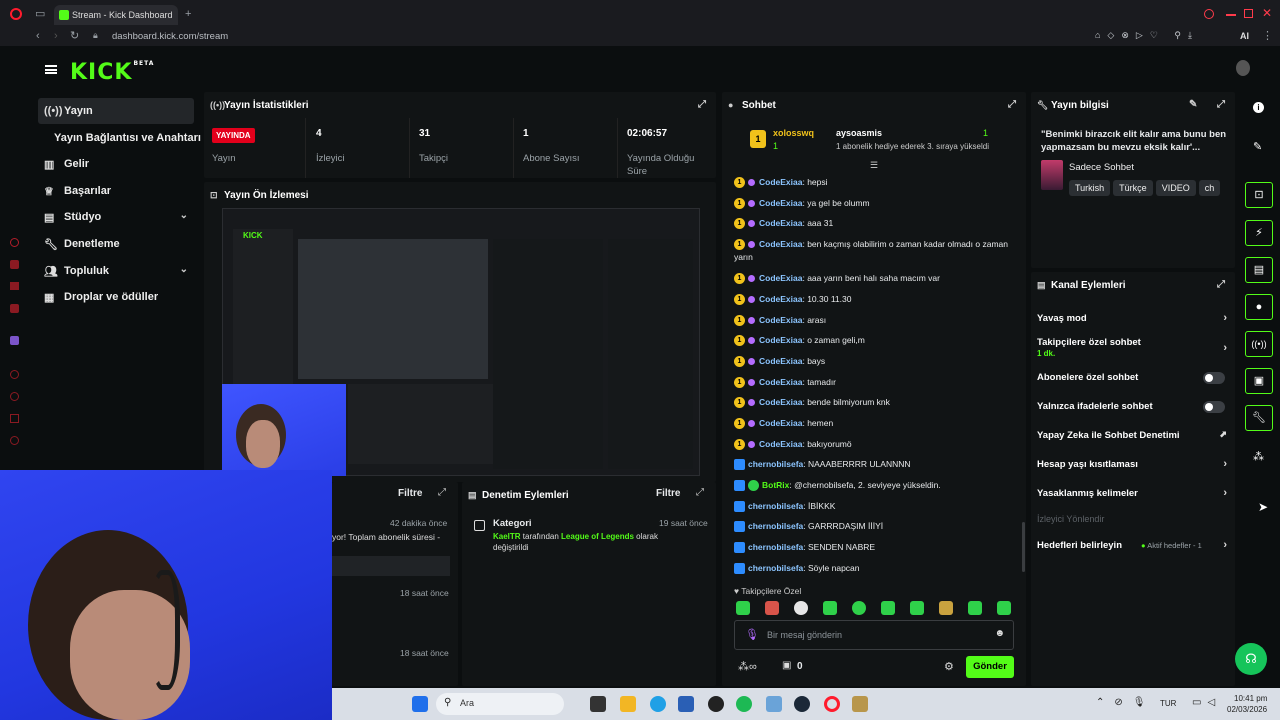 The image size is (1280, 720). I want to click on league-icon, so click(860, 704).